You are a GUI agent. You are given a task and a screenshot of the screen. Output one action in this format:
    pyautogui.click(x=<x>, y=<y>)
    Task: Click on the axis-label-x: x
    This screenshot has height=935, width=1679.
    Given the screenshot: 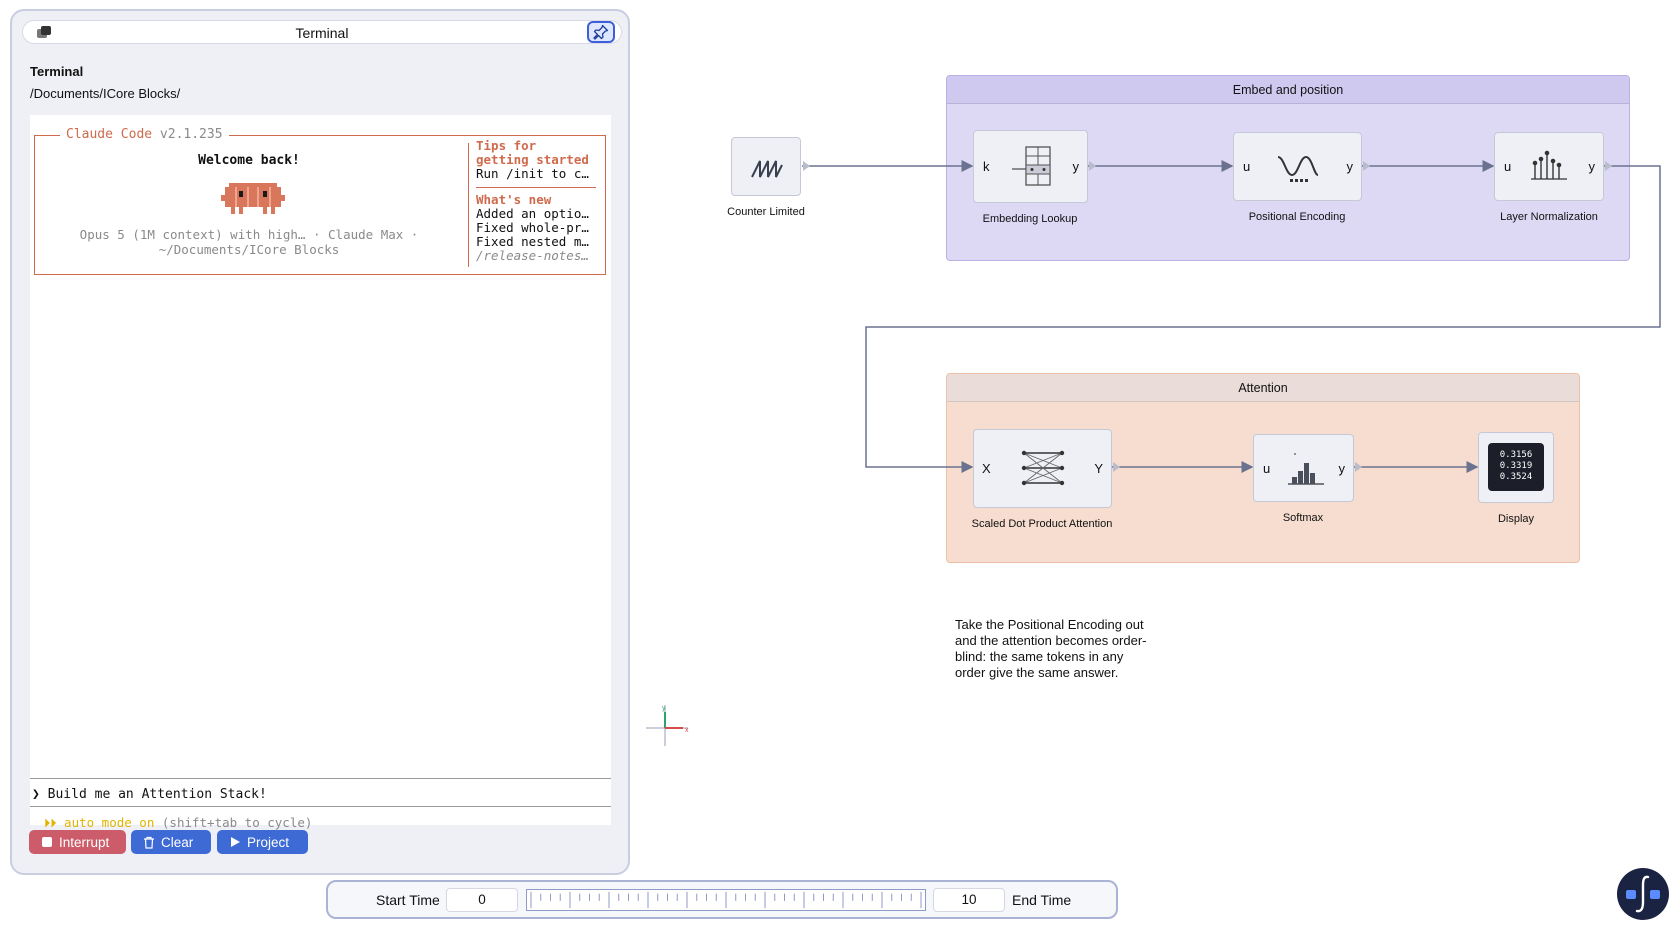 What is the action you would take?
    pyautogui.click(x=687, y=730)
    